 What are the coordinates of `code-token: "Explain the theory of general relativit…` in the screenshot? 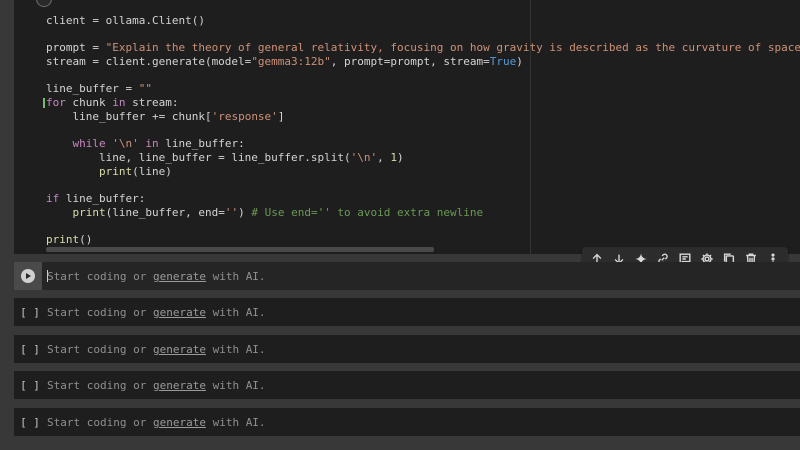 It's located at (452, 48).